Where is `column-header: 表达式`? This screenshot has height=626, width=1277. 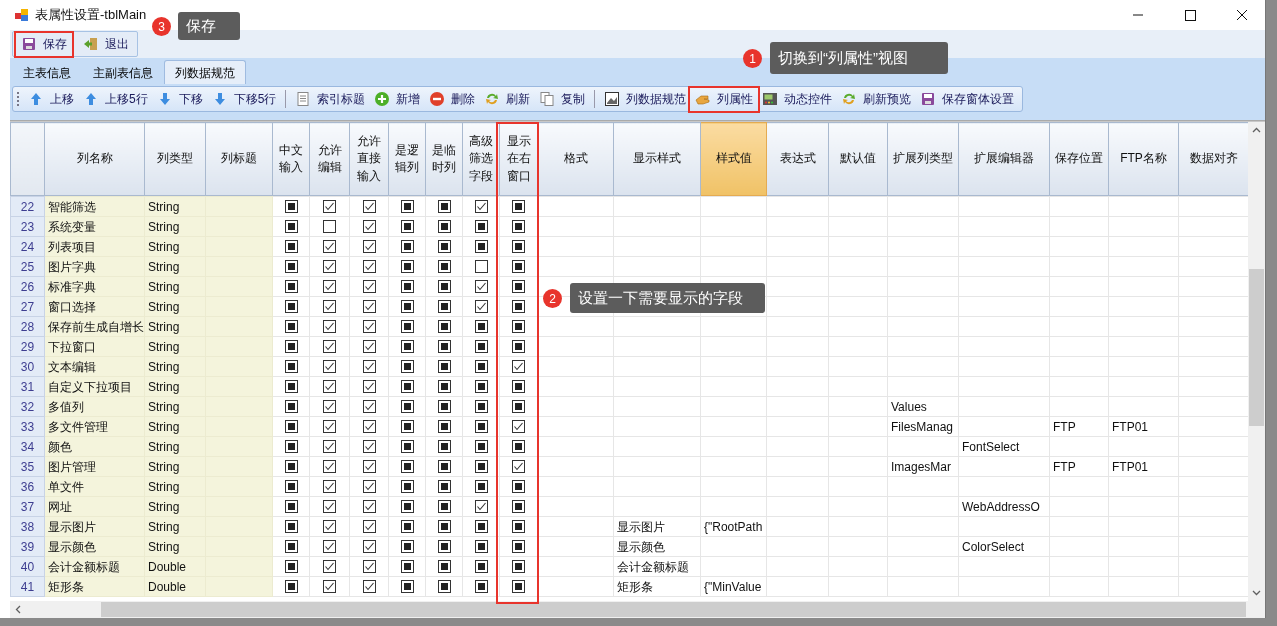 column-header: 表达式 is located at coordinates (797, 159).